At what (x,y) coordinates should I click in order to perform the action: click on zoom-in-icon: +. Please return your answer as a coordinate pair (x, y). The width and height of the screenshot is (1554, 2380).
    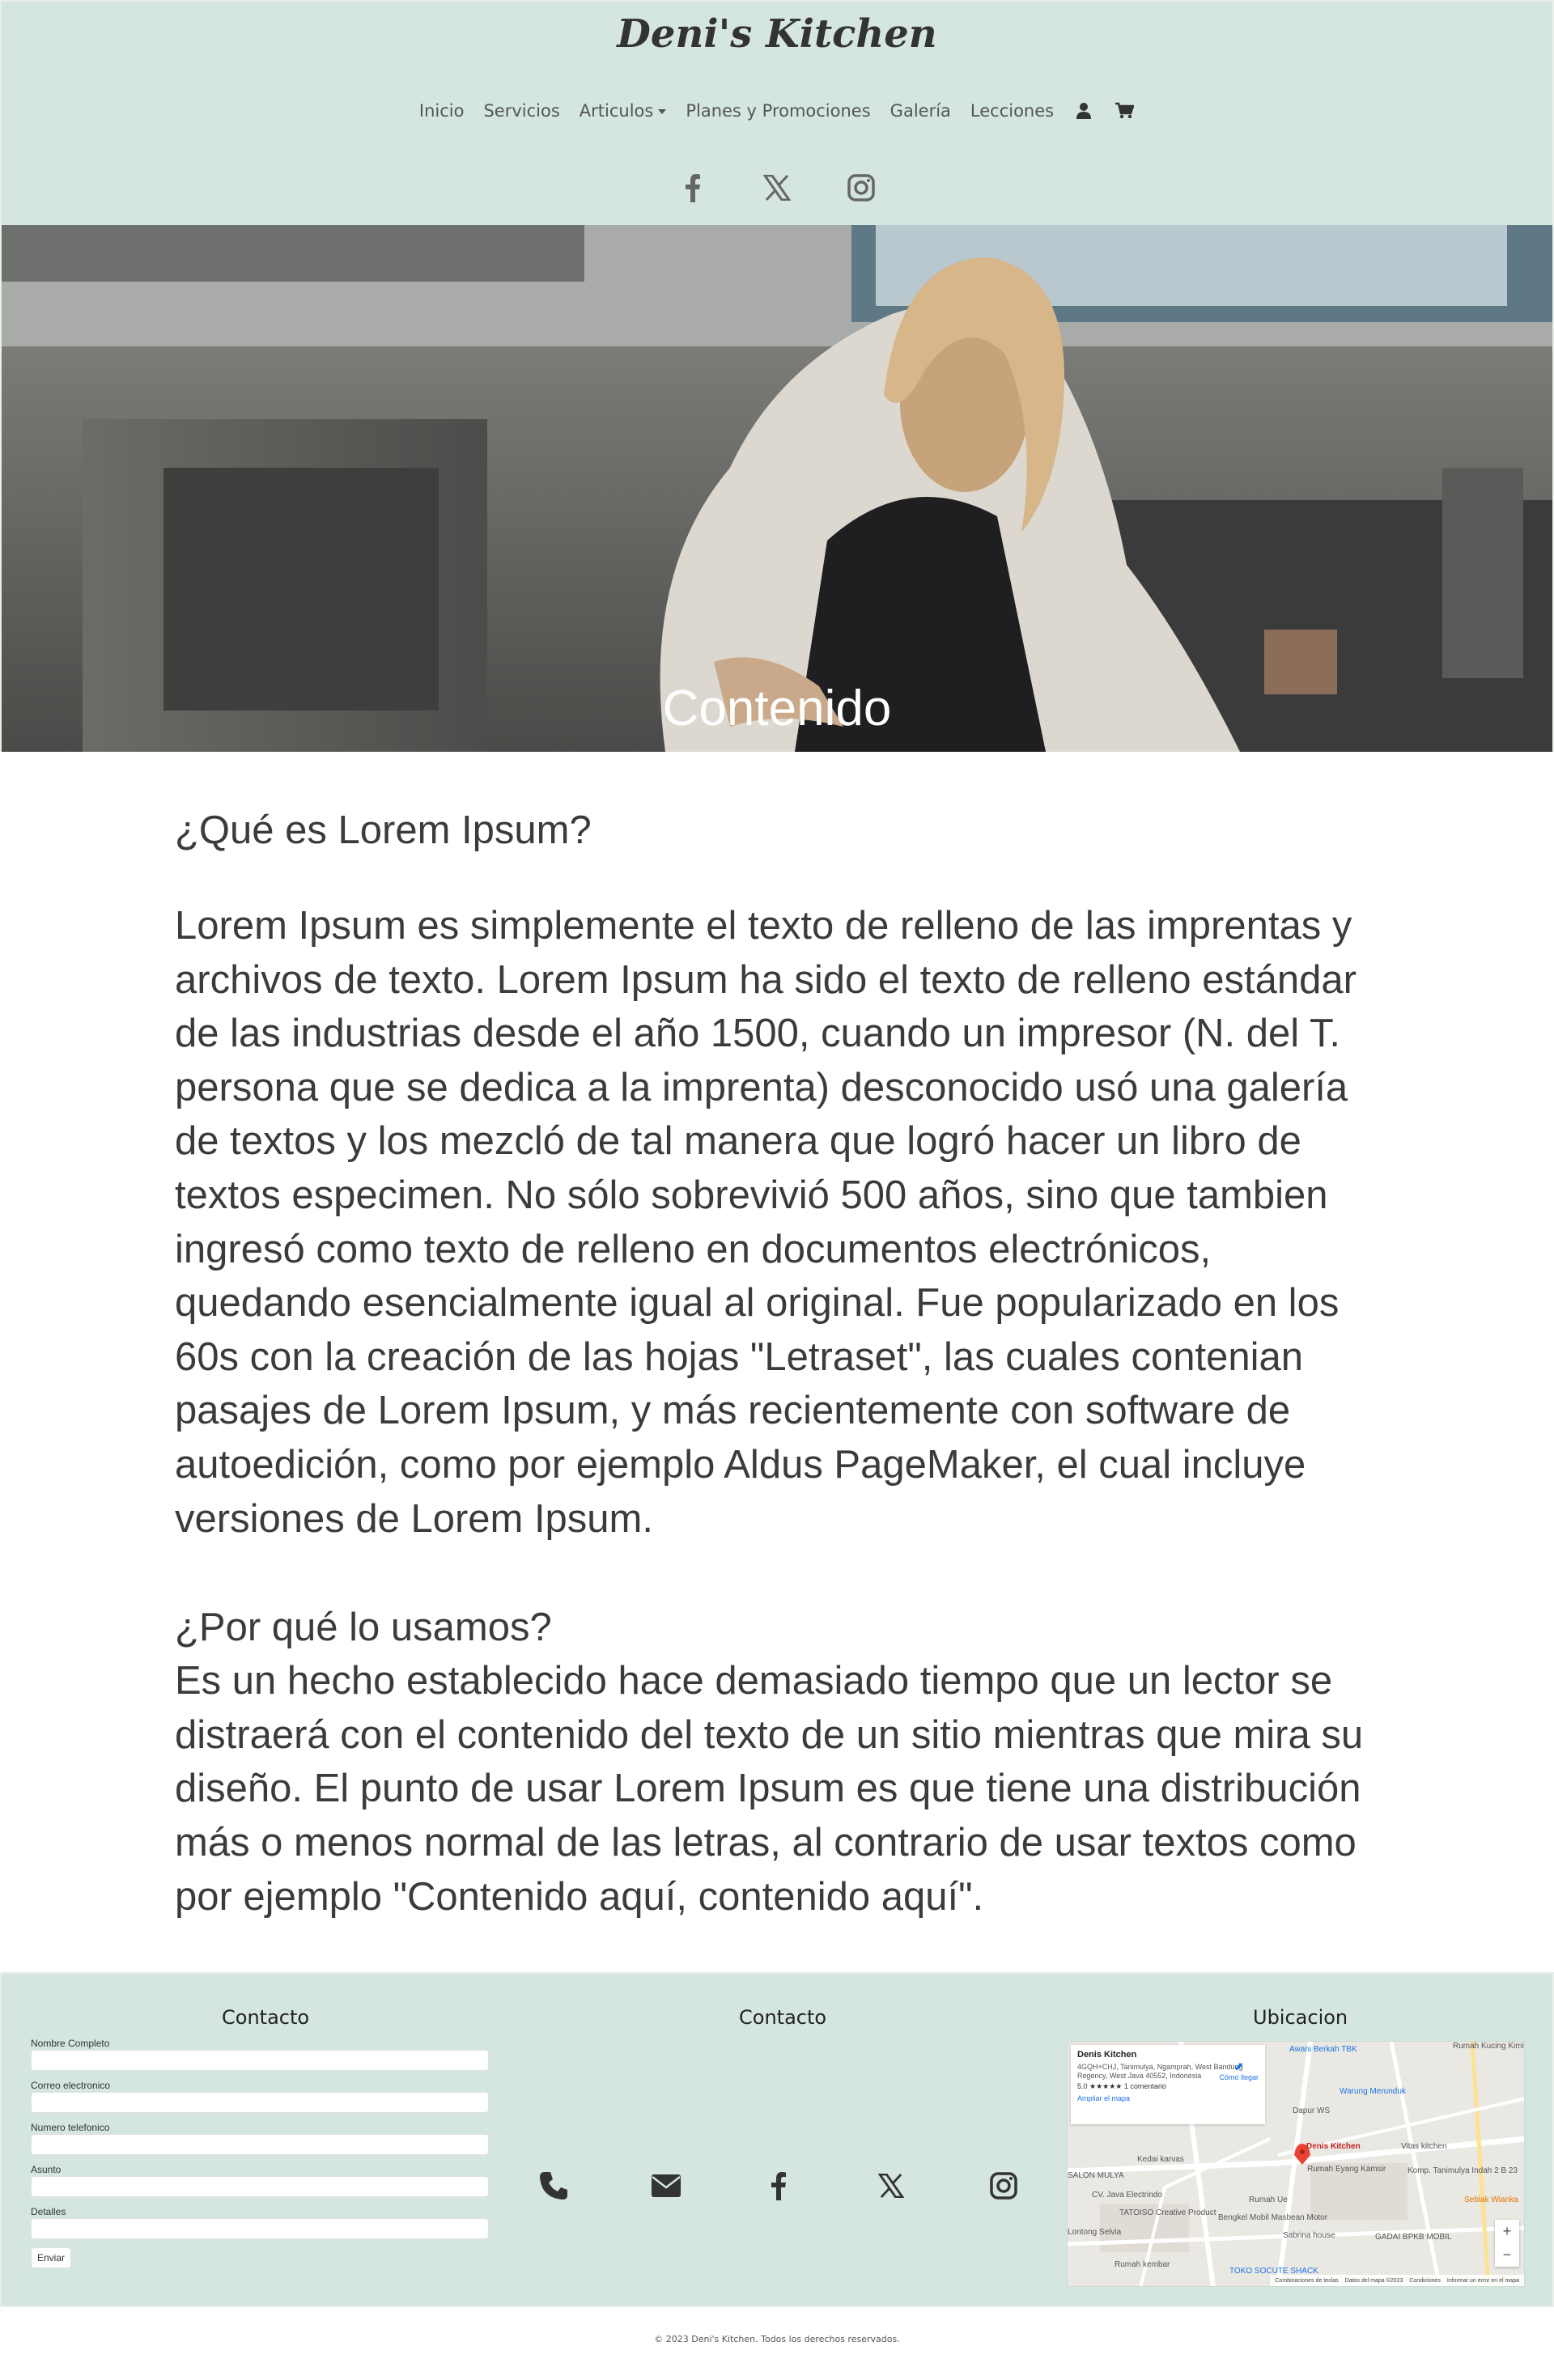
    Looking at the image, I should click on (1507, 2231).